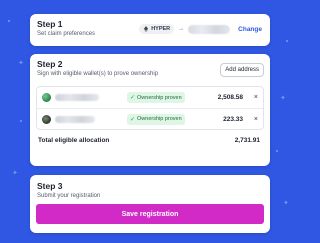 The width and height of the screenshot is (320, 243). What do you see at coordinates (247, 140) in the screenshot?
I see `total-allocation-value: 2,731.91` at bounding box center [247, 140].